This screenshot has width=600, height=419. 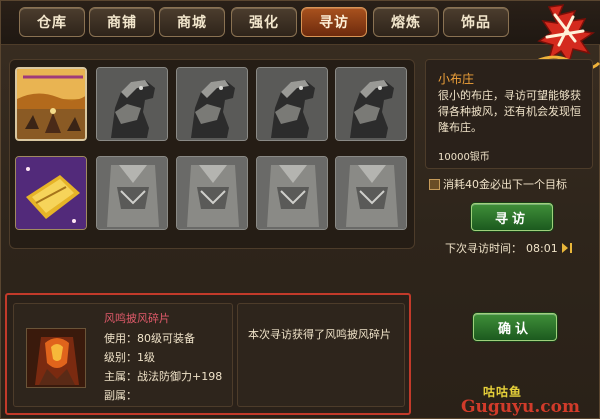 What do you see at coordinates (406, 22) in the screenshot?
I see `tab-smelt: 熔炼` at bounding box center [406, 22].